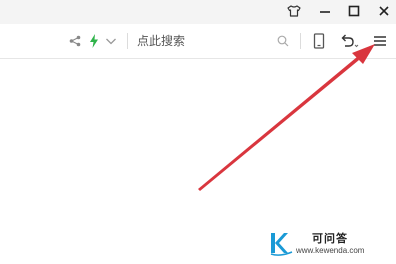 This screenshot has height=264, width=396. Describe the element at coordinates (330, 239) in the screenshot. I see `watermark-title: 可问答` at that location.